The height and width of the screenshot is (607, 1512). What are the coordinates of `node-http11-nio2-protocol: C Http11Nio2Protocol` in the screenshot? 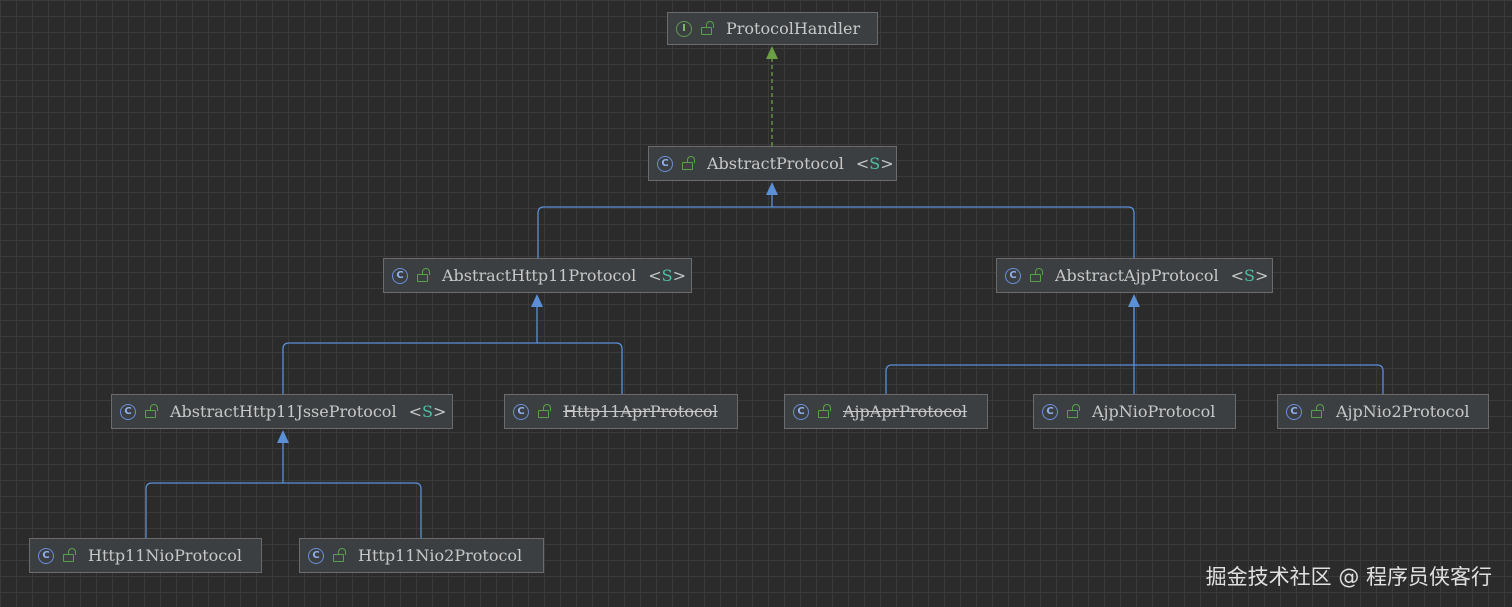 It's located at (421, 555).